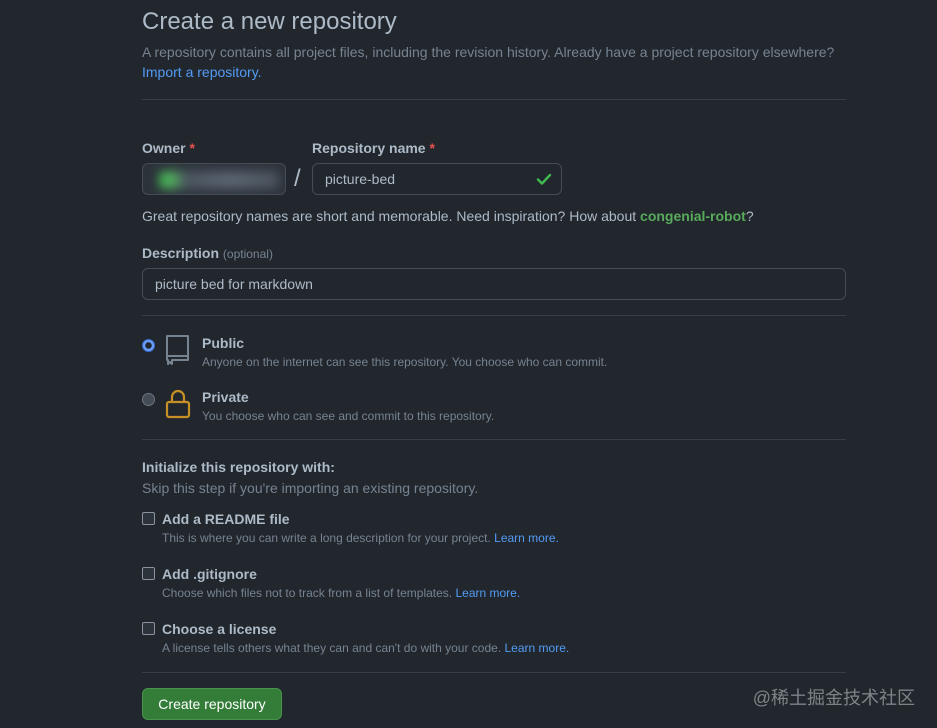 Image resolution: width=937 pixels, height=728 pixels. I want to click on check-icon, so click(544, 179).